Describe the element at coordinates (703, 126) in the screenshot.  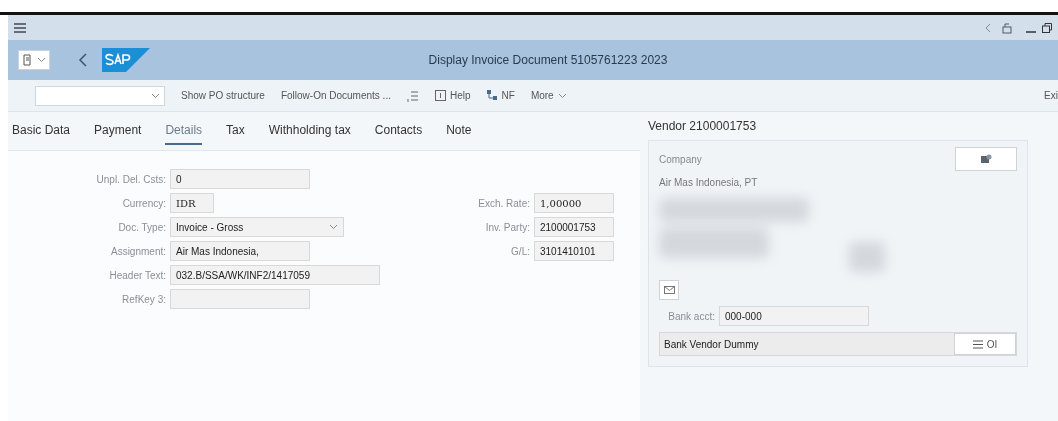
I see `section-title: Vendor 2100001753` at that location.